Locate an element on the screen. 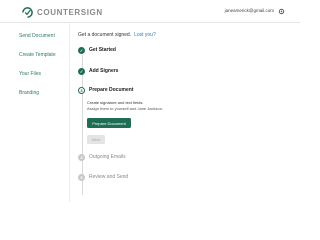 The width and height of the screenshot is (320, 240). step-prepare-document: 3 Prepare Document is located at coordinates (105, 90).